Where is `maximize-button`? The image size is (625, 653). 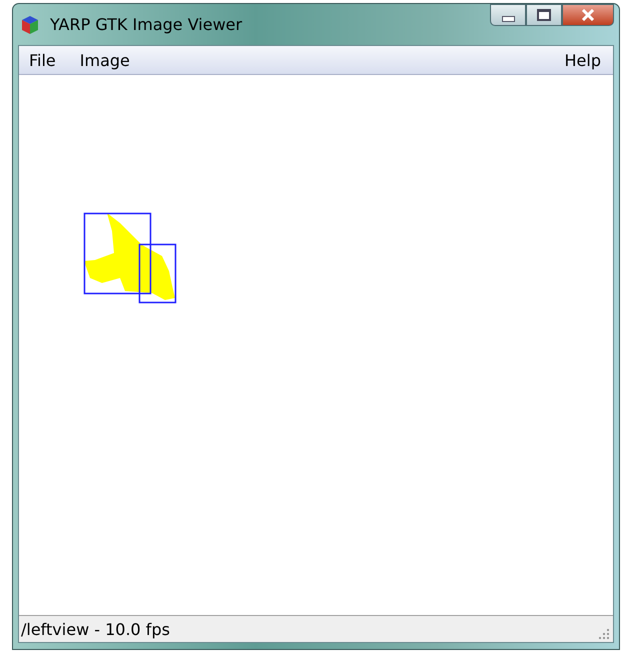 maximize-button is located at coordinates (544, 15).